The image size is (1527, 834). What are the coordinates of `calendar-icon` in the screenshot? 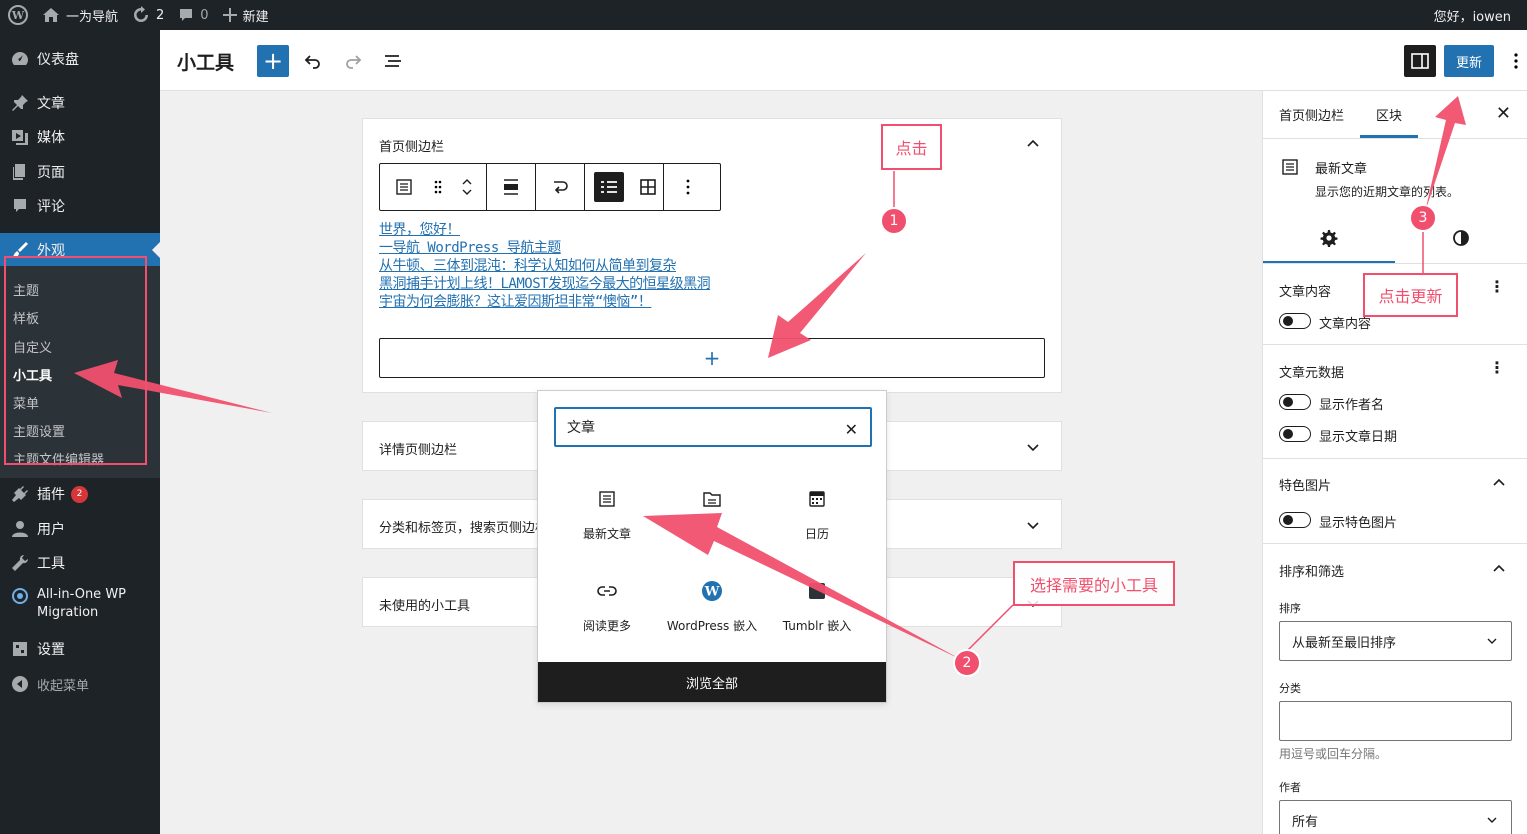 It's located at (817, 499).